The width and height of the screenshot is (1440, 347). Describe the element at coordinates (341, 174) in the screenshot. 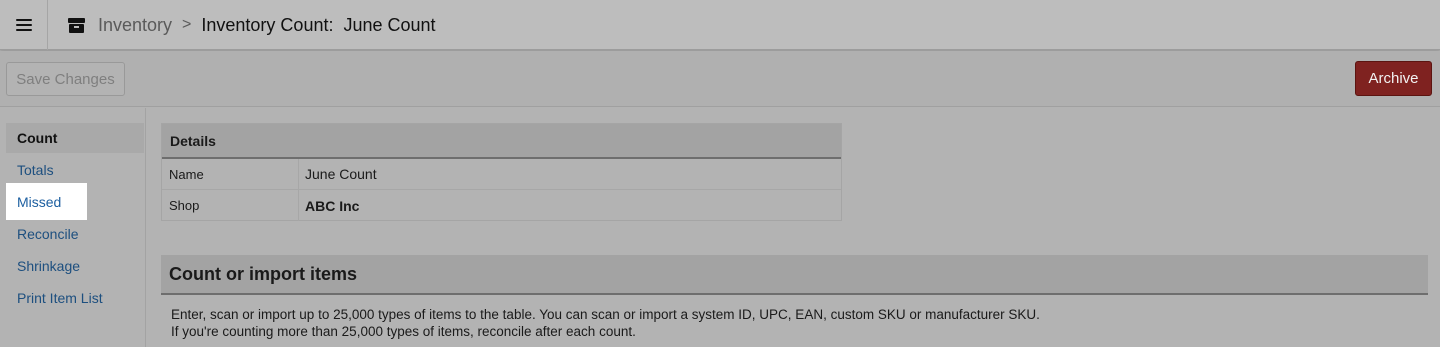

I see `details-value: June Count` at that location.